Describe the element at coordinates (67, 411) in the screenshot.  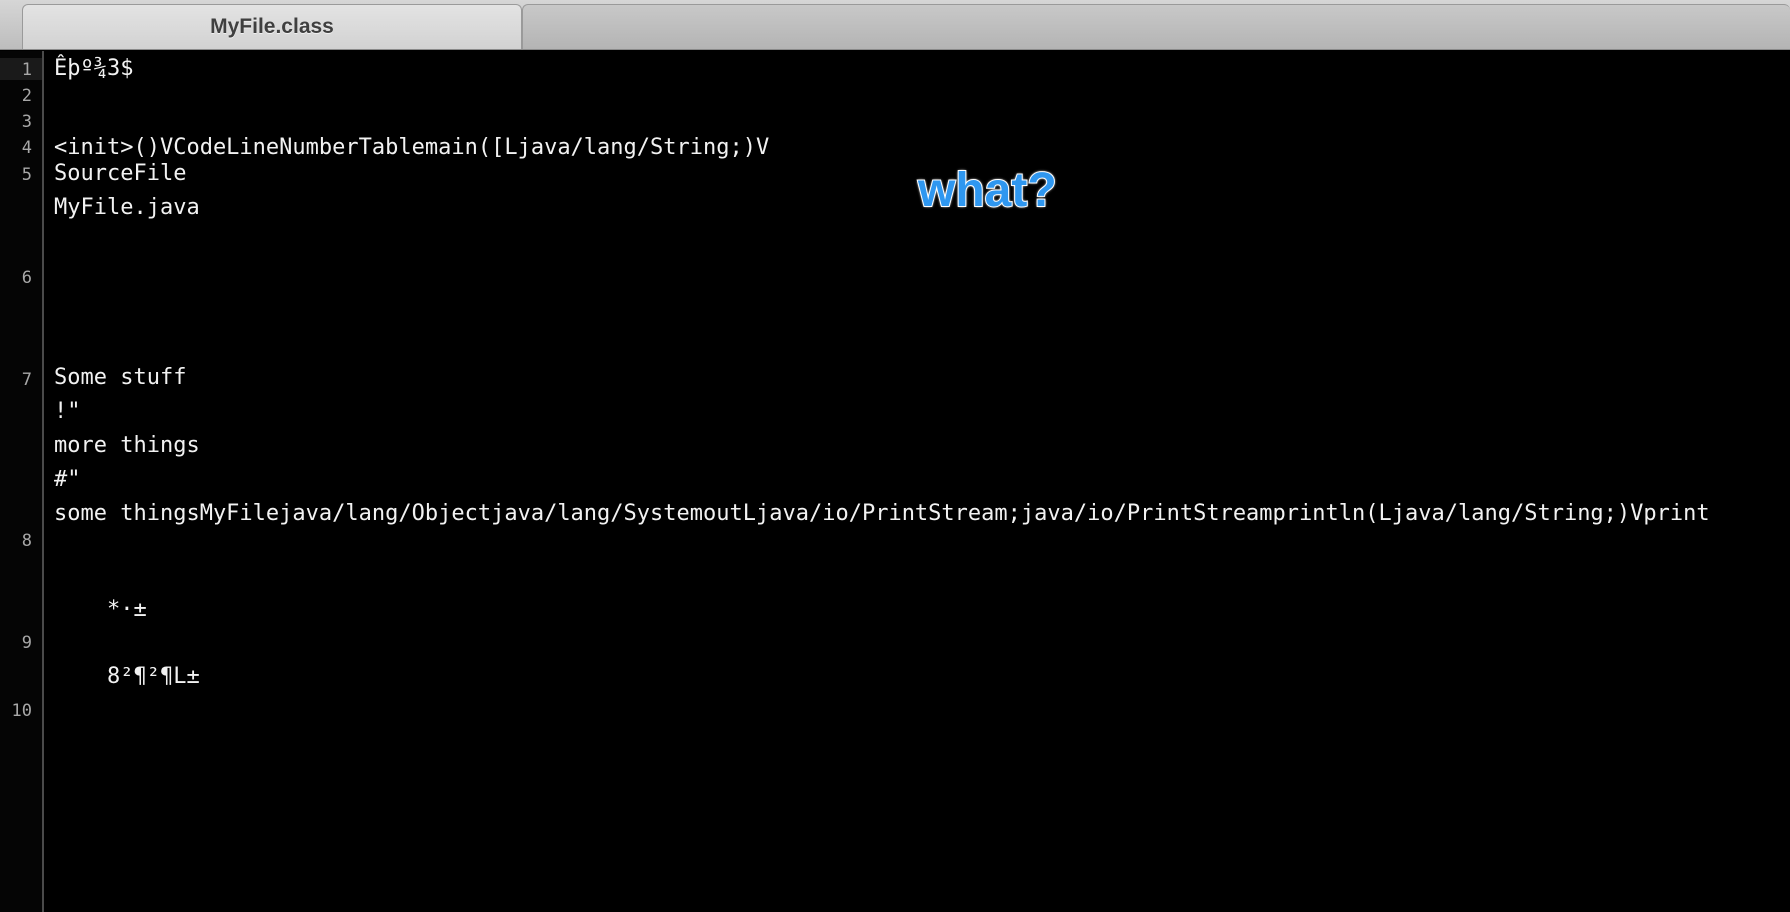
I see `code-line: !"` at that location.